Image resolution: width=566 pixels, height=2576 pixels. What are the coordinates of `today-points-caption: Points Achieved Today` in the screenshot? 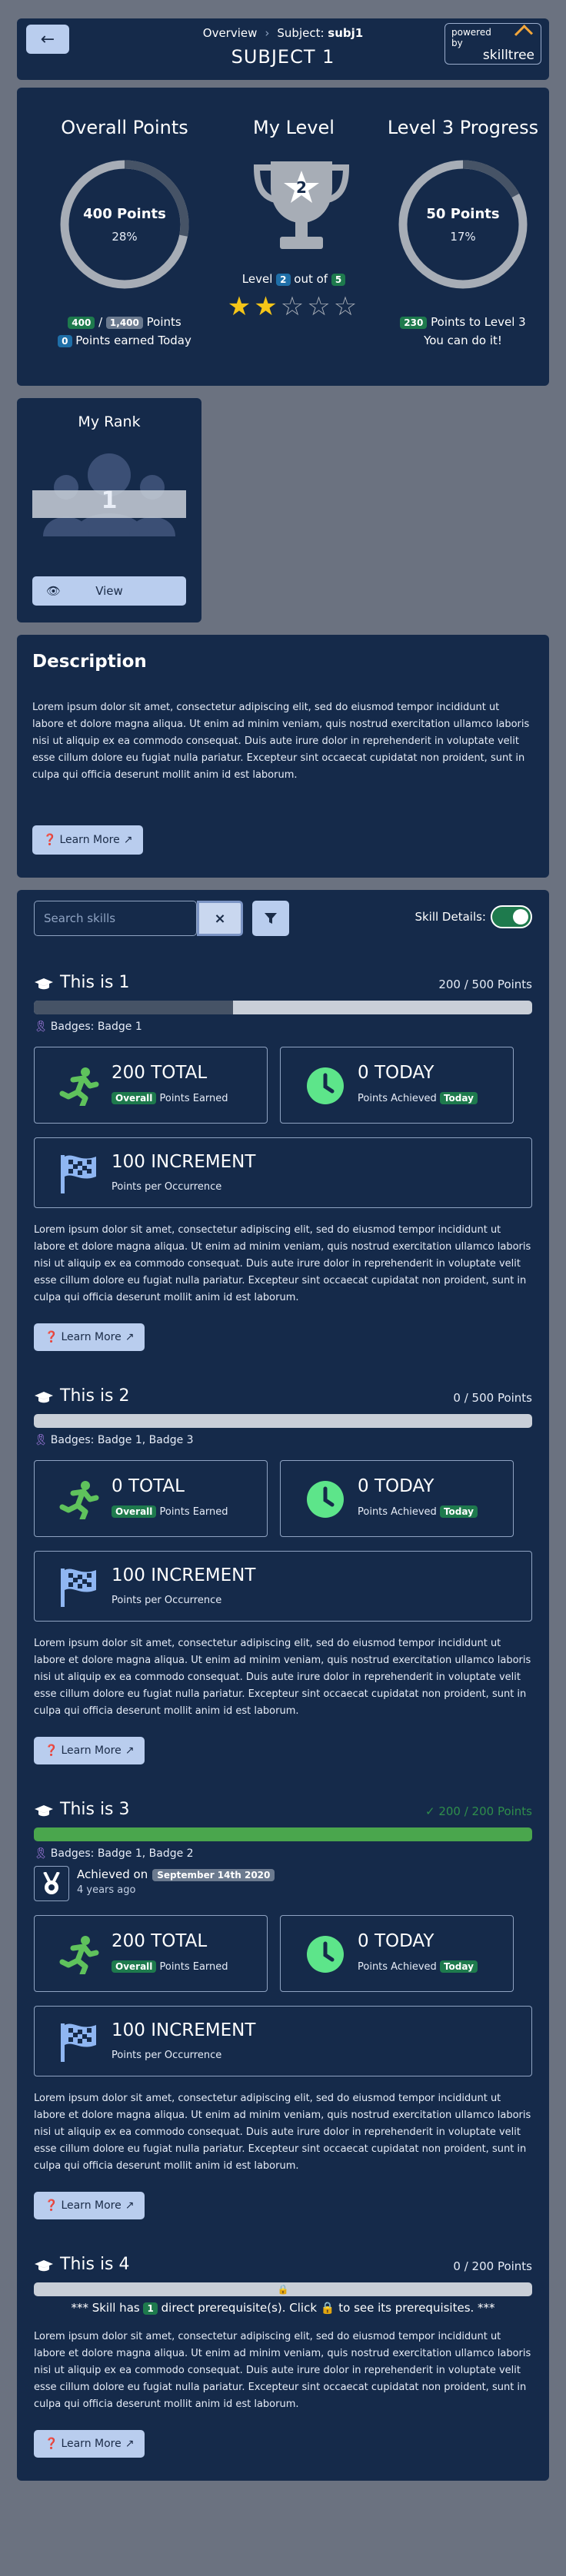 It's located at (418, 1098).